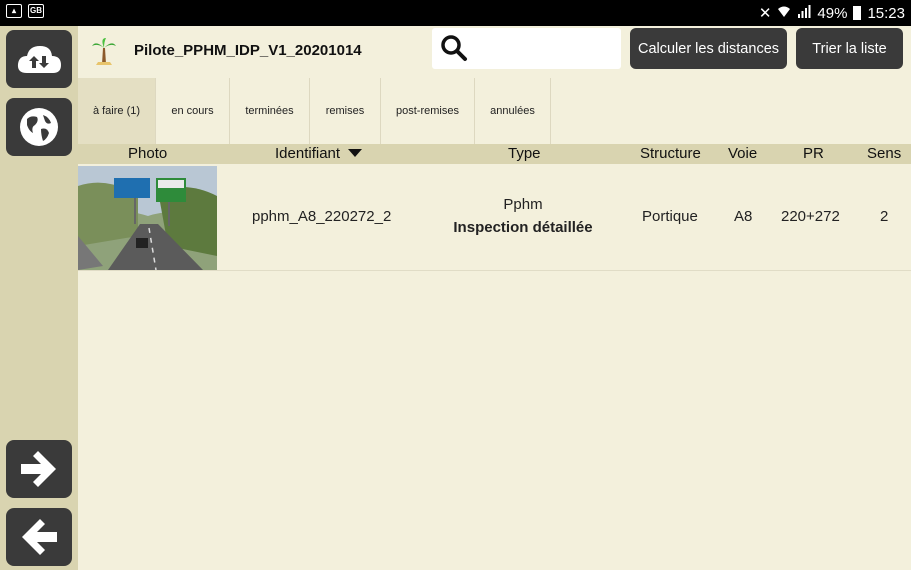 This screenshot has width=911, height=570. I want to click on arrow-right-icon, so click(38, 469).